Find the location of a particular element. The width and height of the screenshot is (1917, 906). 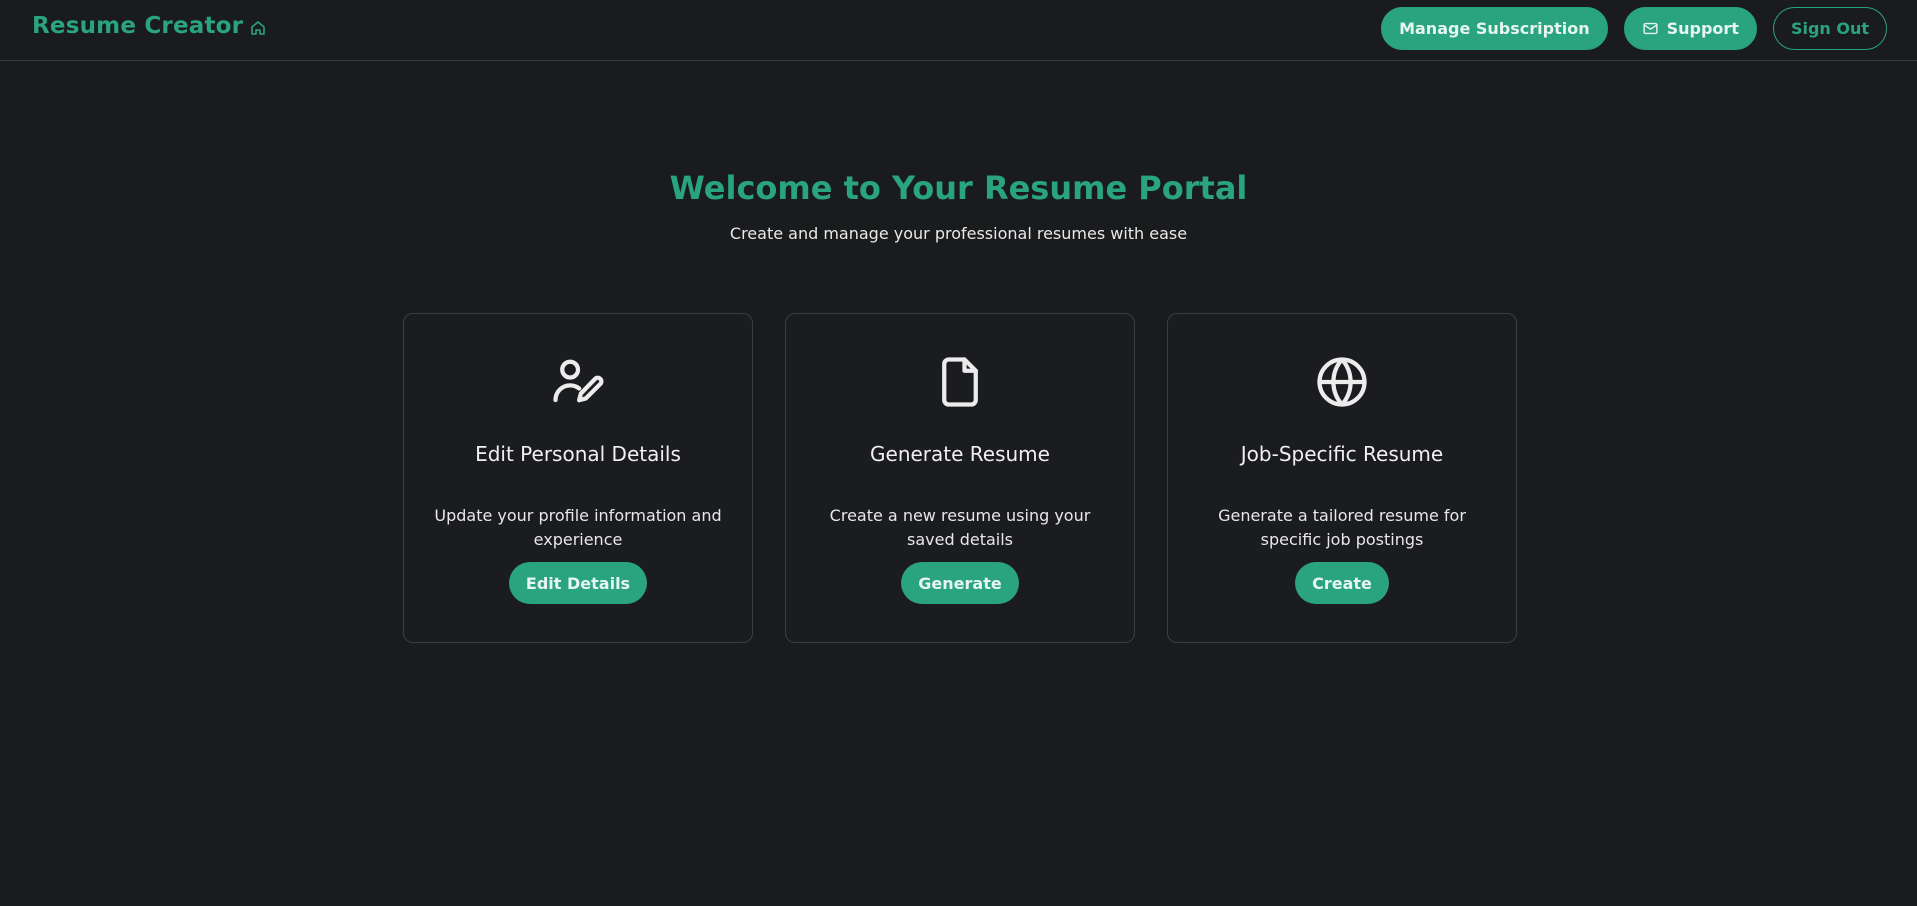

sign-out-button: Sign Out is located at coordinates (1829, 28).